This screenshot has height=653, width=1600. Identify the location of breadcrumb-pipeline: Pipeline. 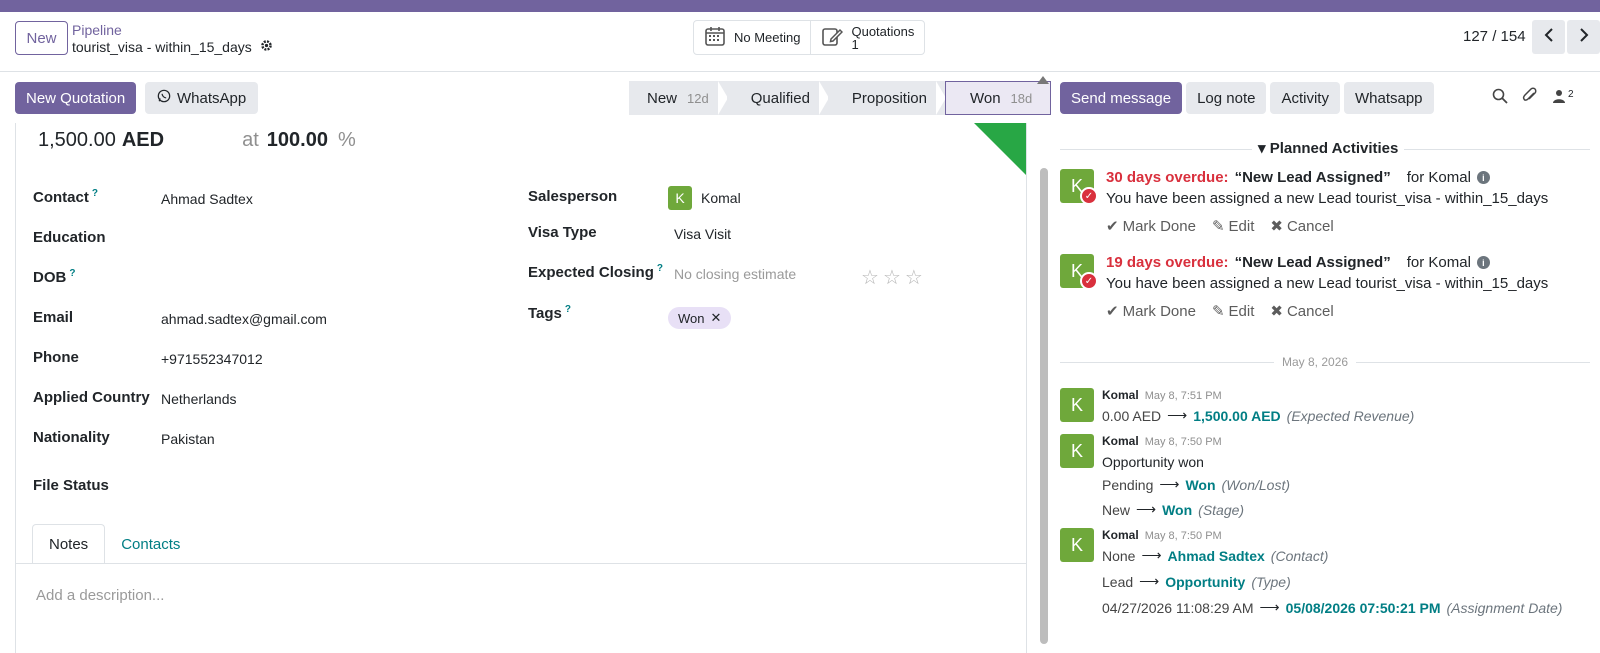
(97, 30).